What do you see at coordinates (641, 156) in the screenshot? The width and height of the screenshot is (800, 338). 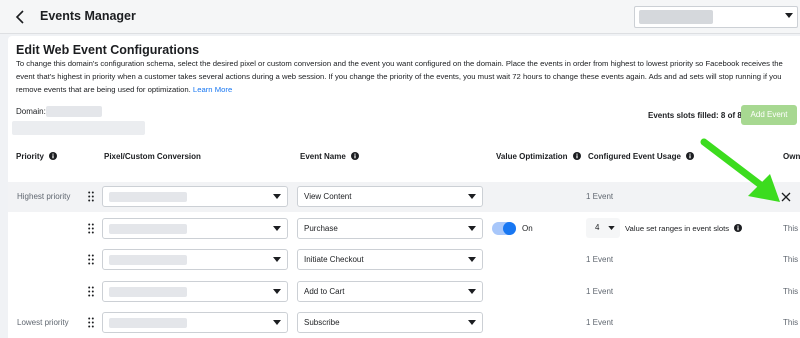 I see `col-usage: Configured Event Usage` at bounding box center [641, 156].